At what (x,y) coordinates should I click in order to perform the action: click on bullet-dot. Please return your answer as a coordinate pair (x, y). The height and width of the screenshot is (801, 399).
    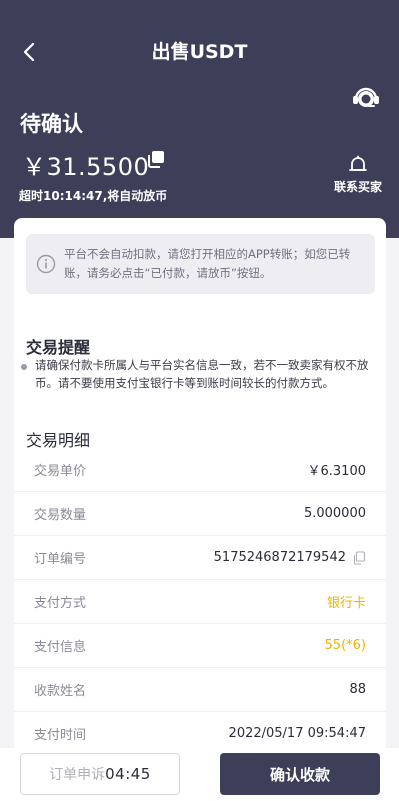
    Looking at the image, I should click on (24, 367).